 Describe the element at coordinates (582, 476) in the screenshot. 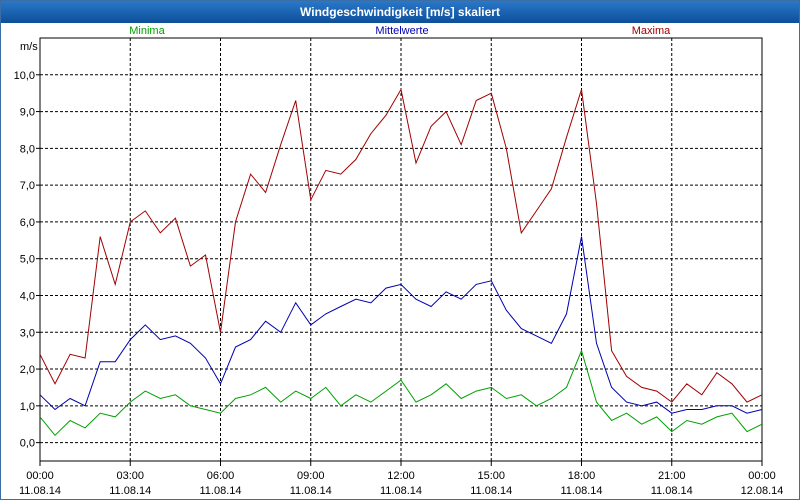

I see `x-tick-time: 18:00` at that location.